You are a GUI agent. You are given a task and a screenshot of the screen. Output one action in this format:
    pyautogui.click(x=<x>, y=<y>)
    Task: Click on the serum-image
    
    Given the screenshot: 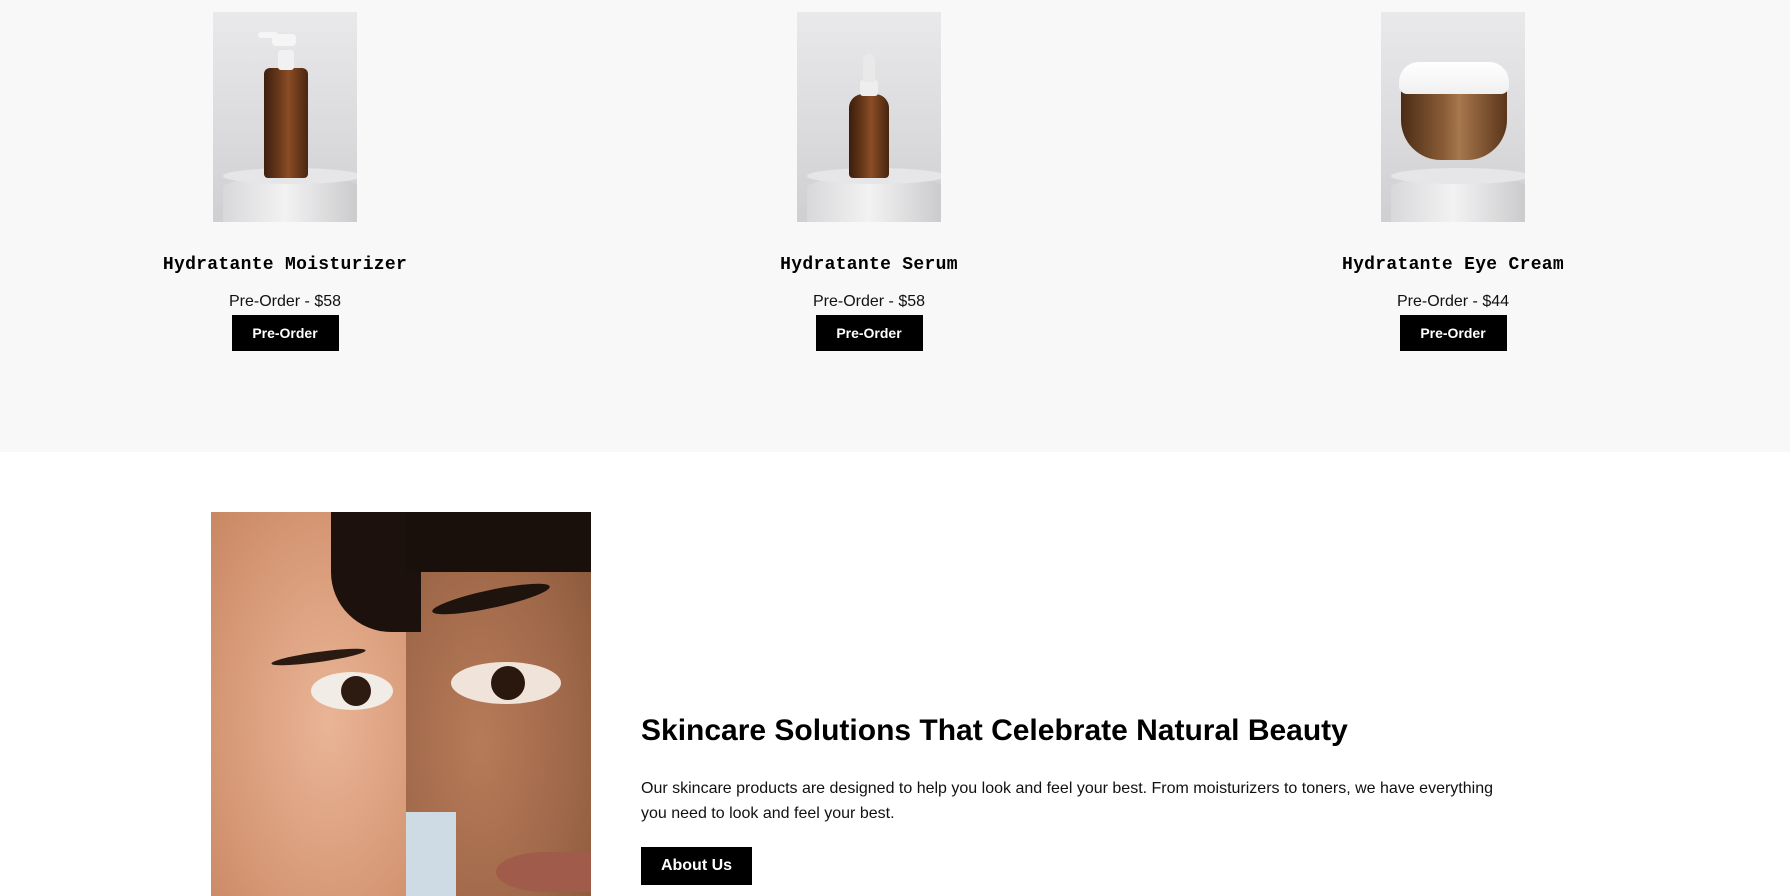 What is the action you would take?
    pyautogui.click(x=869, y=117)
    